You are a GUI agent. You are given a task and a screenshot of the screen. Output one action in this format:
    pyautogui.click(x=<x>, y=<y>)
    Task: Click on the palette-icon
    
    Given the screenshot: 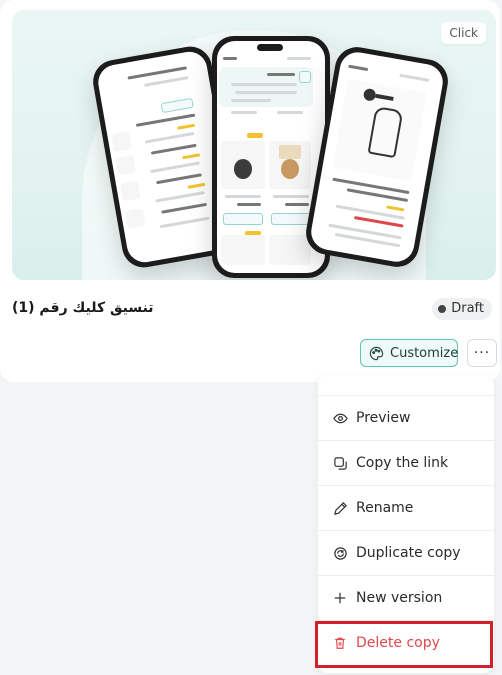 What is the action you would take?
    pyautogui.click(x=376, y=353)
    